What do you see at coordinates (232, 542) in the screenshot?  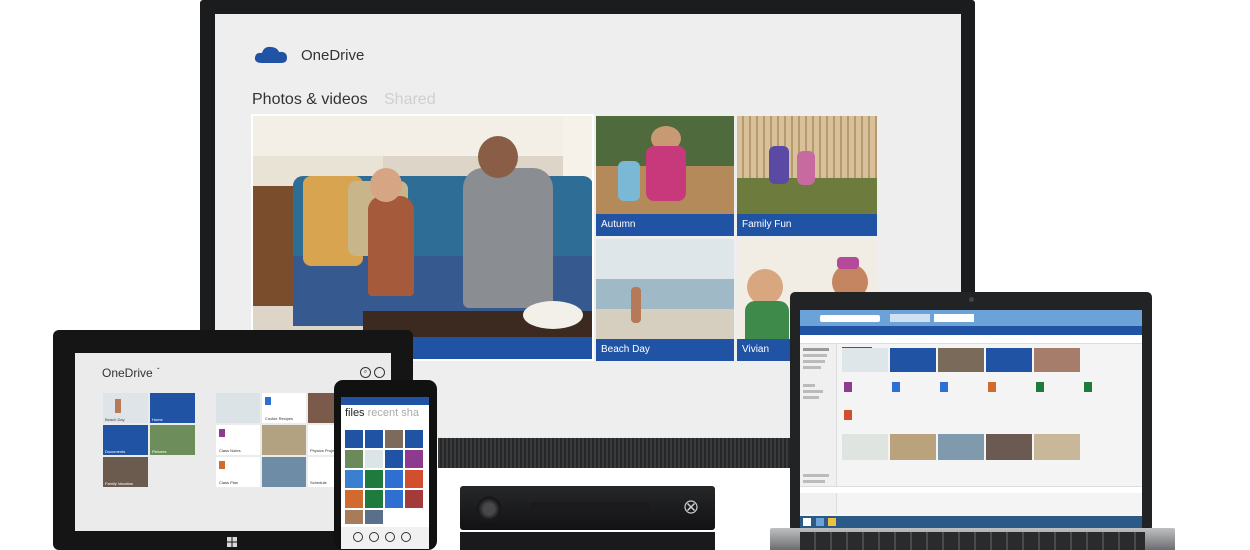 I see `windows-logo-icon` at bounding box center [232, 542].